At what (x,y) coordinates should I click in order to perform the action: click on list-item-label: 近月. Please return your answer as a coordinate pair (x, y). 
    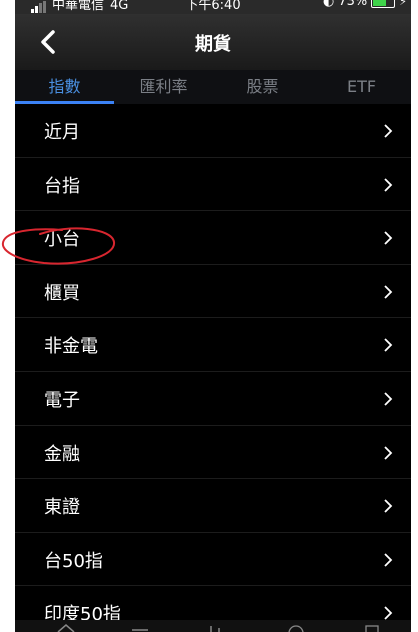
    Looking at the image, I should click on (62, 132).